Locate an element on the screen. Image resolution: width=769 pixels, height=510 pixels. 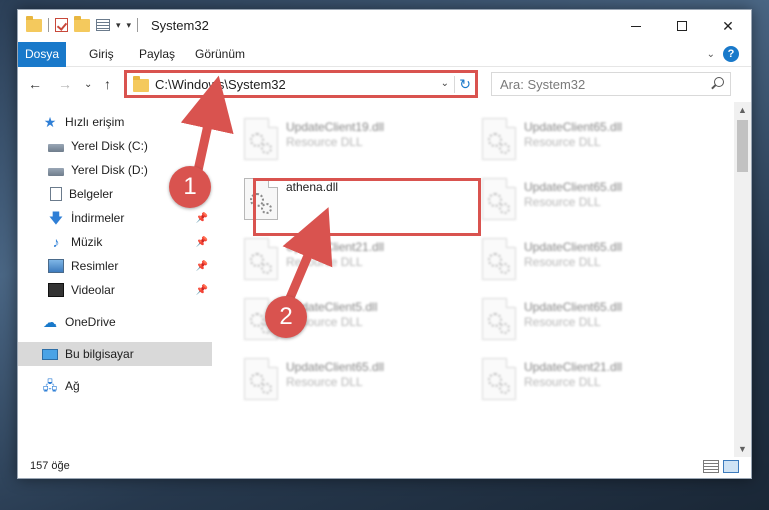
sidebar-item-label: Yerel Disk (D:) is located at coordinates (109, 170).